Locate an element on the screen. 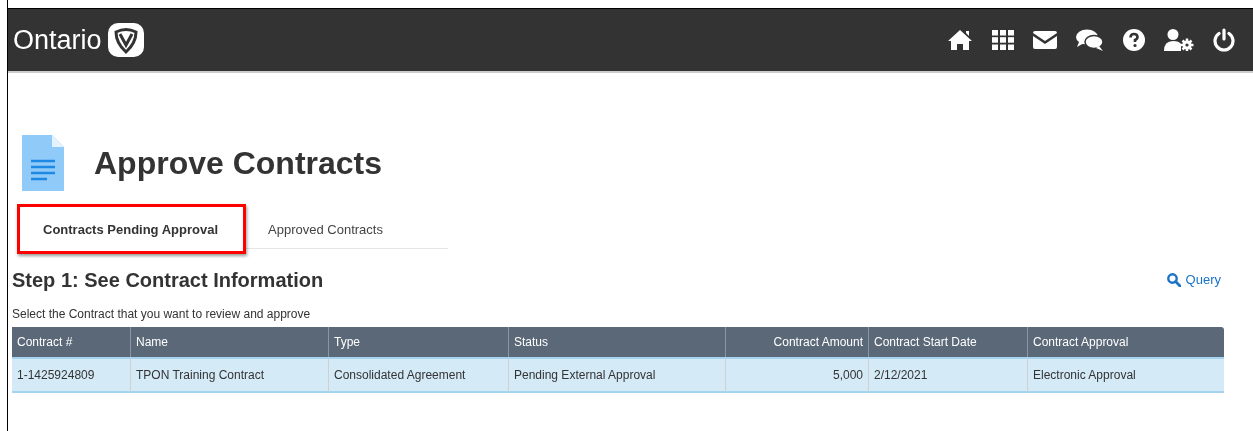 This screenshot has width=1253, height=431. home-icon is located at coordinates (960, 40).